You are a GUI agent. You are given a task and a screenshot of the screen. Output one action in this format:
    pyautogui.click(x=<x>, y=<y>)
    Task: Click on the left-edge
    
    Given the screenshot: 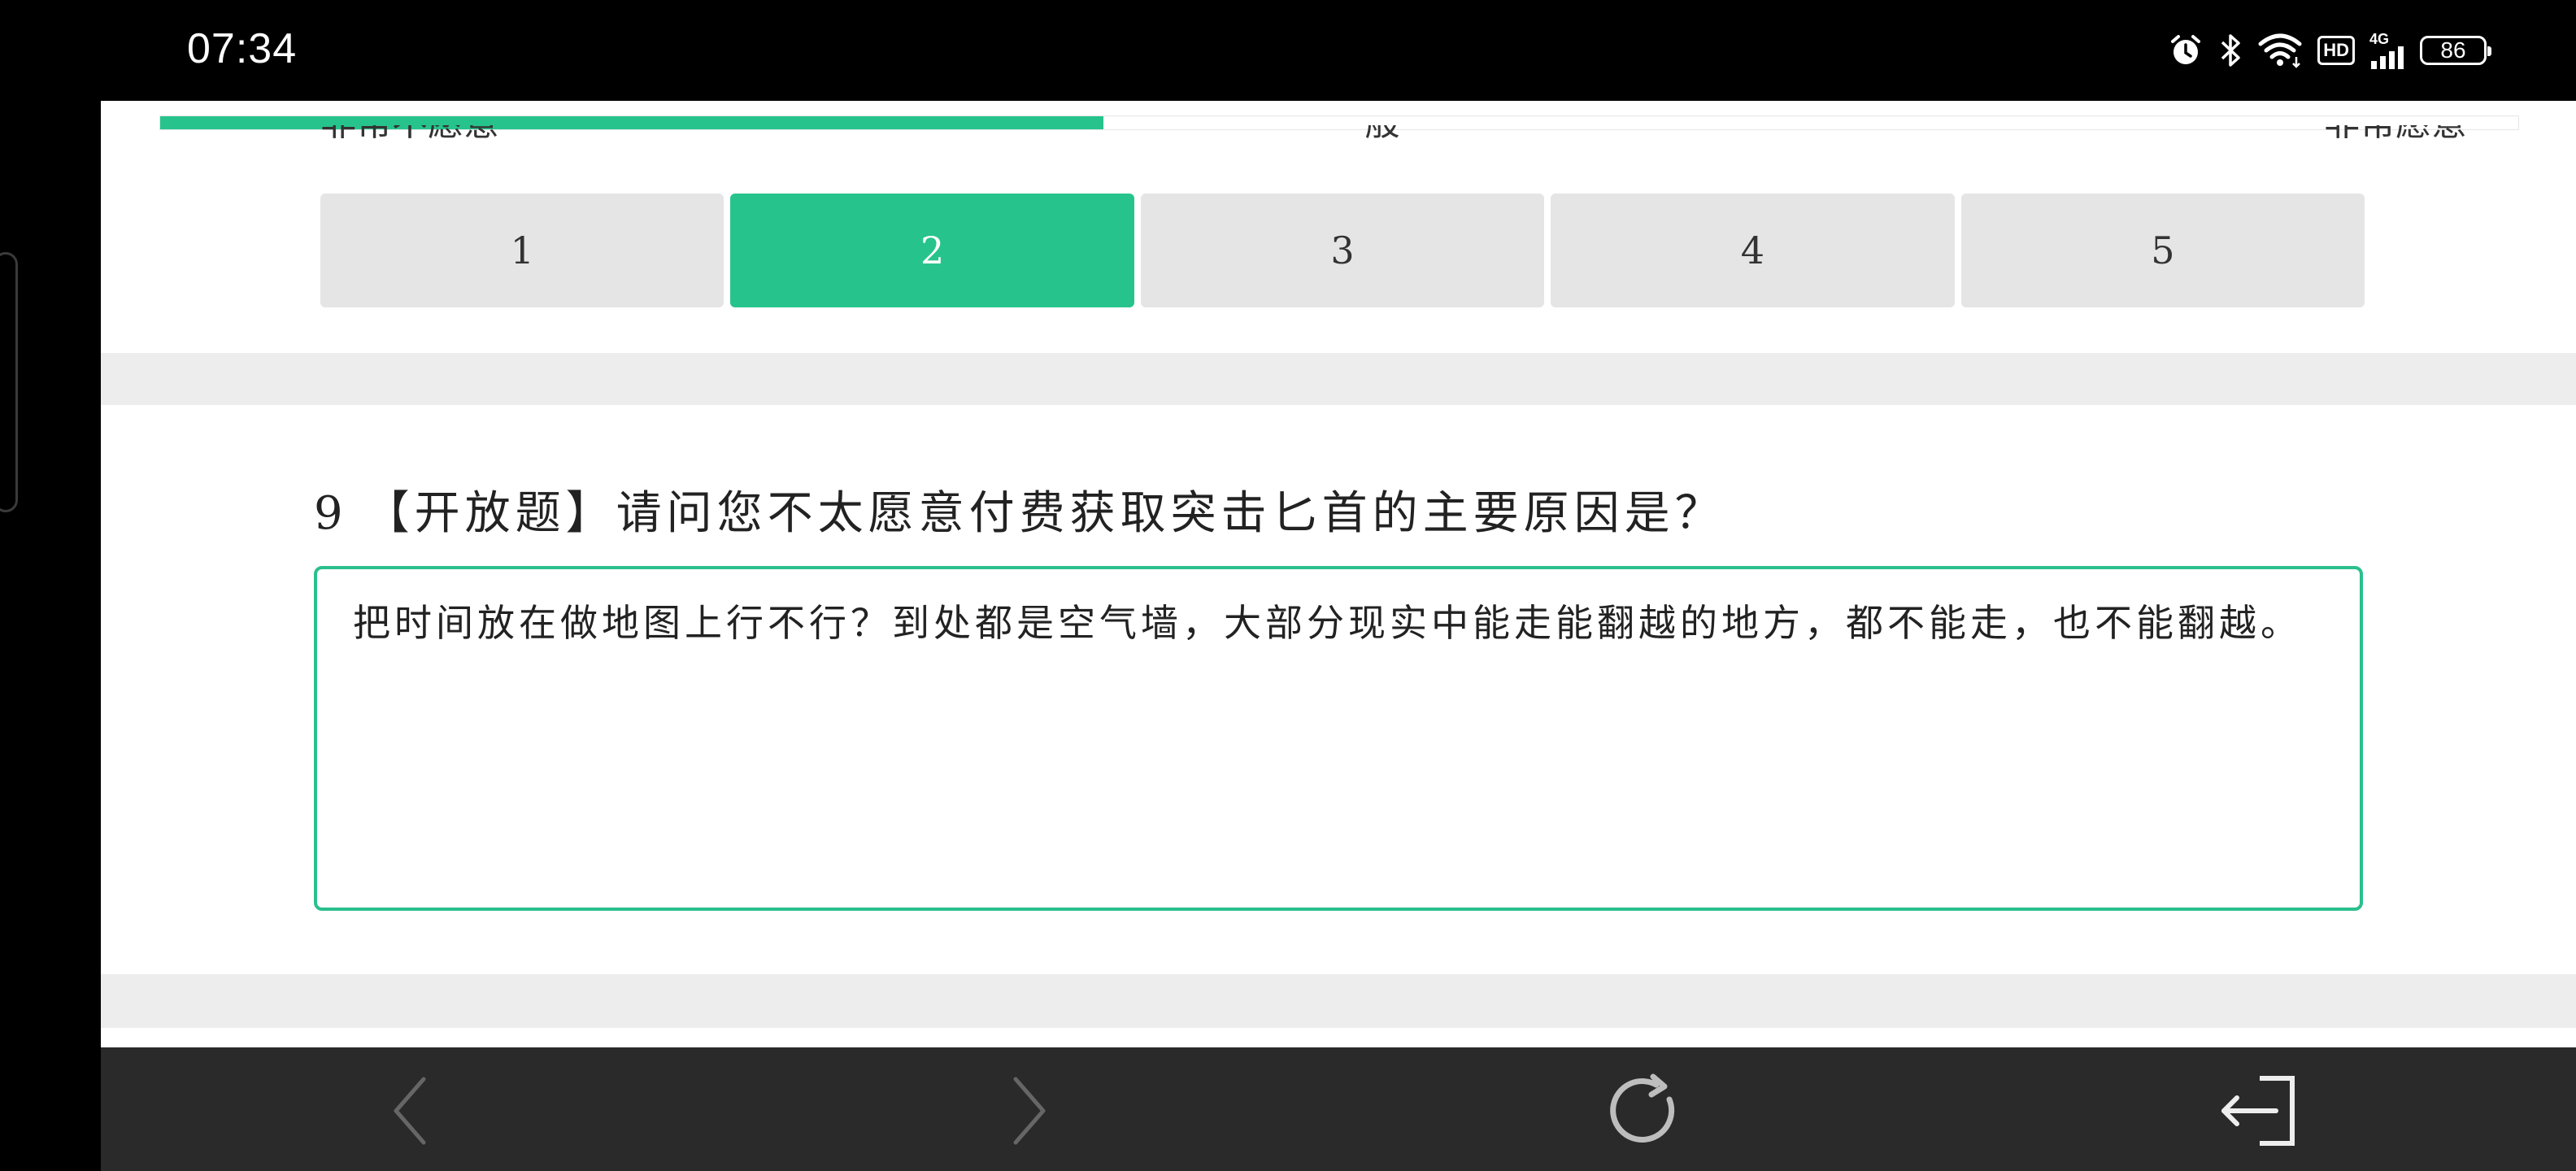 What is the action you would take?
    pyautogui.click(x=51, y=636)
    